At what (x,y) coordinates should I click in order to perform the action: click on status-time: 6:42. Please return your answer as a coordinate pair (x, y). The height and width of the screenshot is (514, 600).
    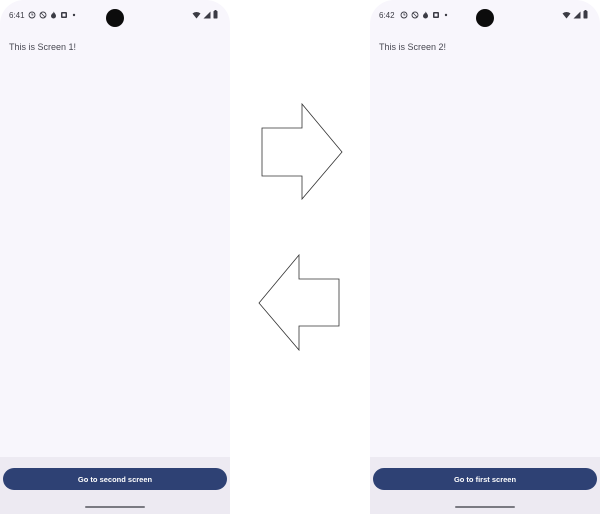
    Looking at the image, I should click on (387, 15).